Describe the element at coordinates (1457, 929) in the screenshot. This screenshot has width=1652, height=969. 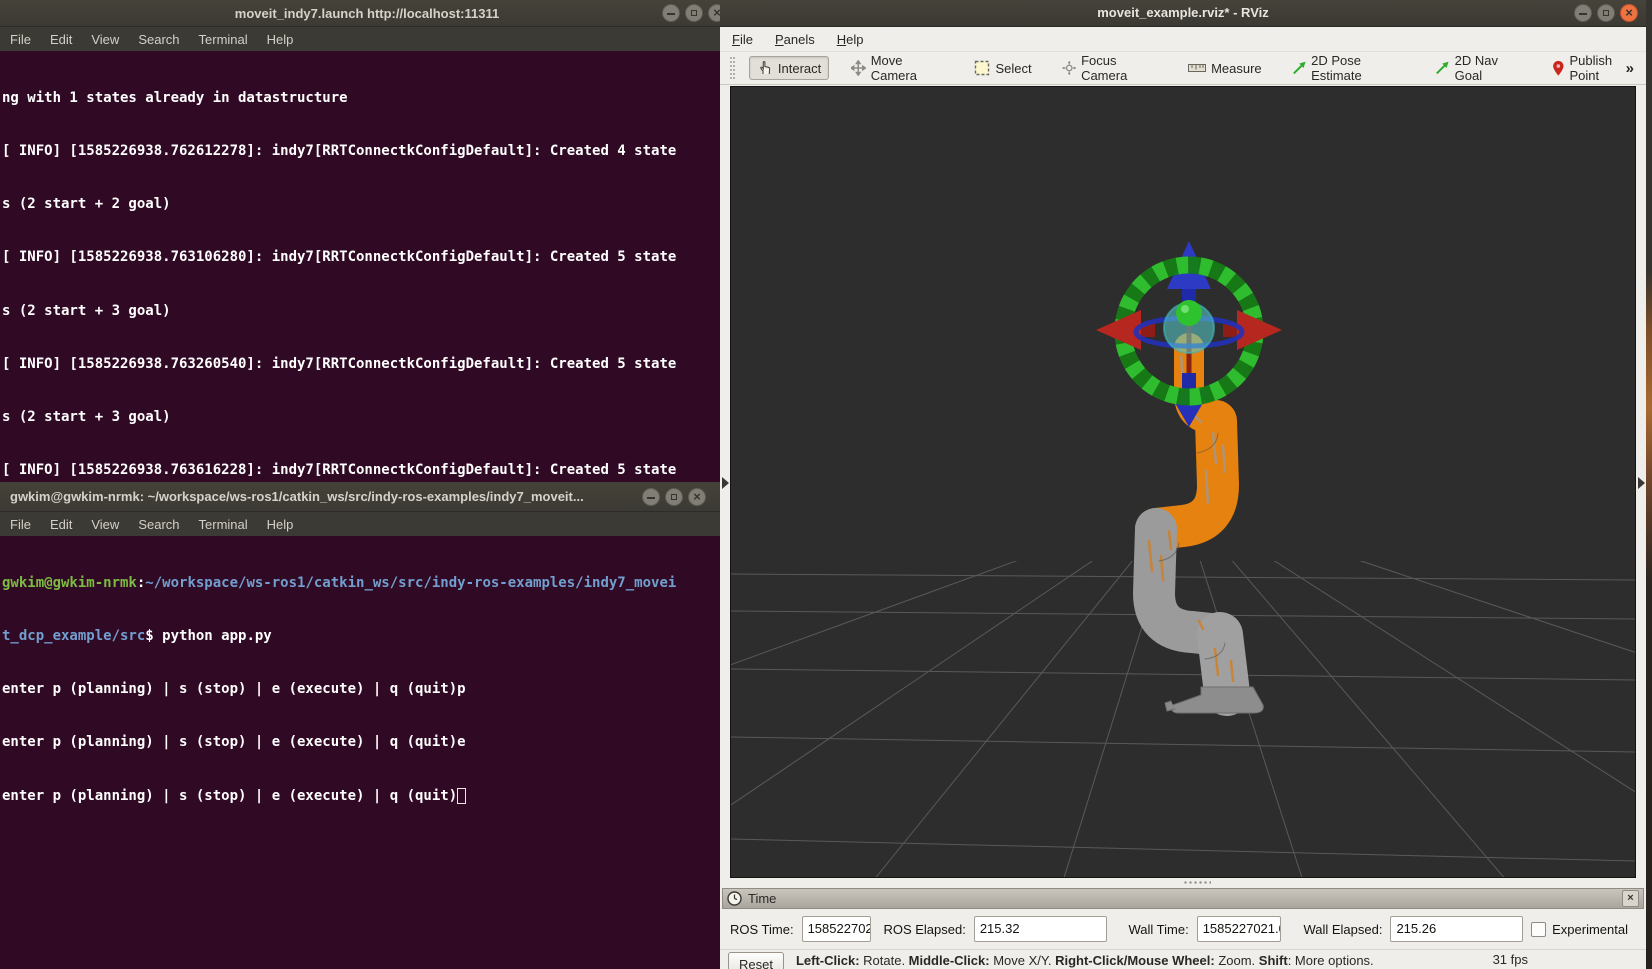
I see `wall-elapsed-input: 215.26` at that location.